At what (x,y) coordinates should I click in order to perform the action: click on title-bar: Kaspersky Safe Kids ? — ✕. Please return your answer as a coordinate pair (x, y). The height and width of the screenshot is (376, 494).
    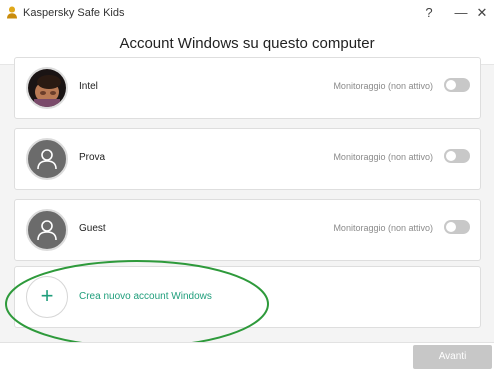
    Looking at the image, I should click on (247, 13).